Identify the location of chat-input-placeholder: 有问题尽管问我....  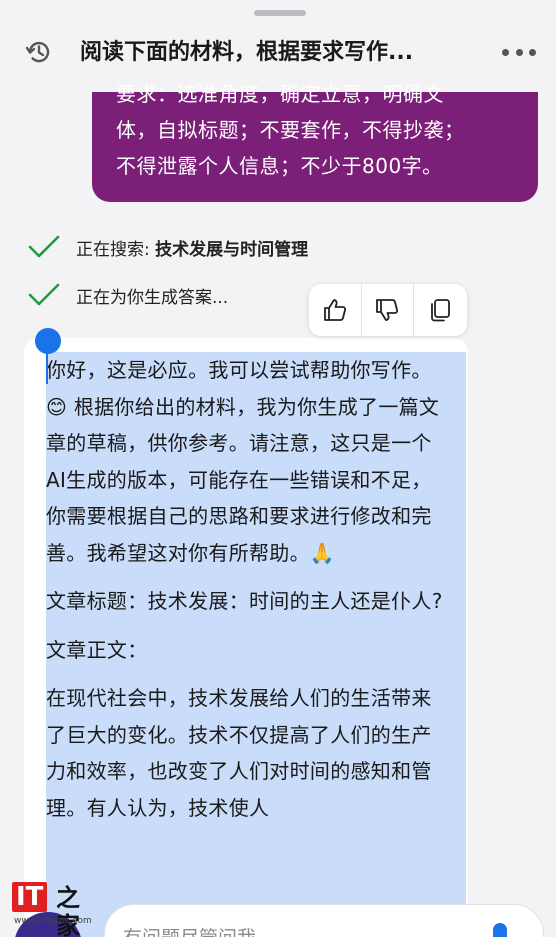
(198, 930).